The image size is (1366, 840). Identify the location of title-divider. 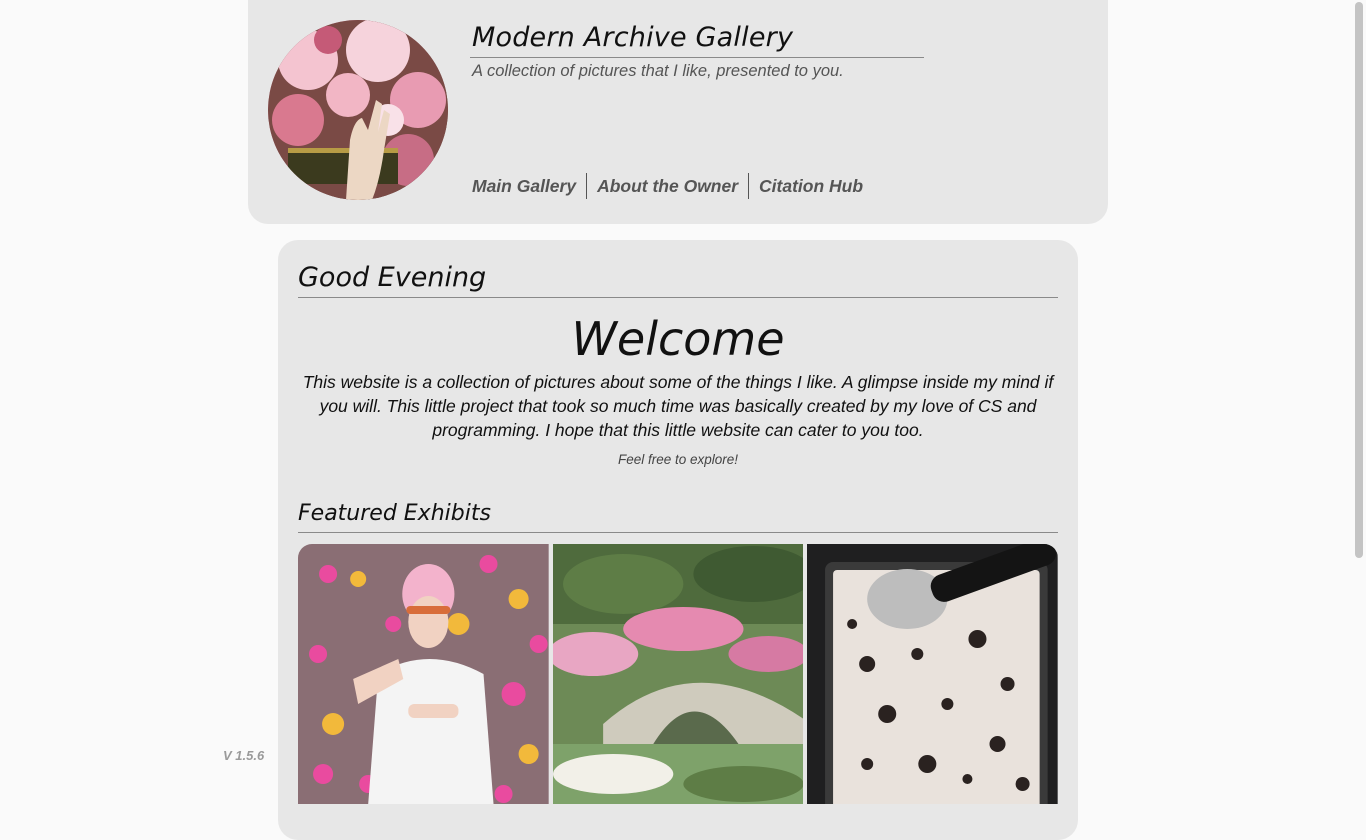
(697, 57).